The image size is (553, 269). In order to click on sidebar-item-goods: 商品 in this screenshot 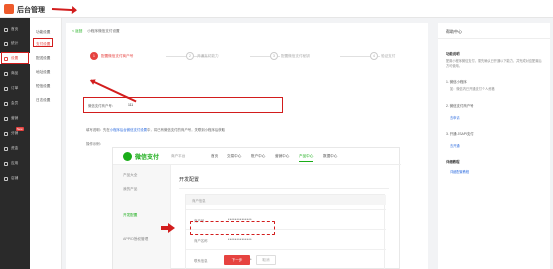, I will do `click(15, 73)`.